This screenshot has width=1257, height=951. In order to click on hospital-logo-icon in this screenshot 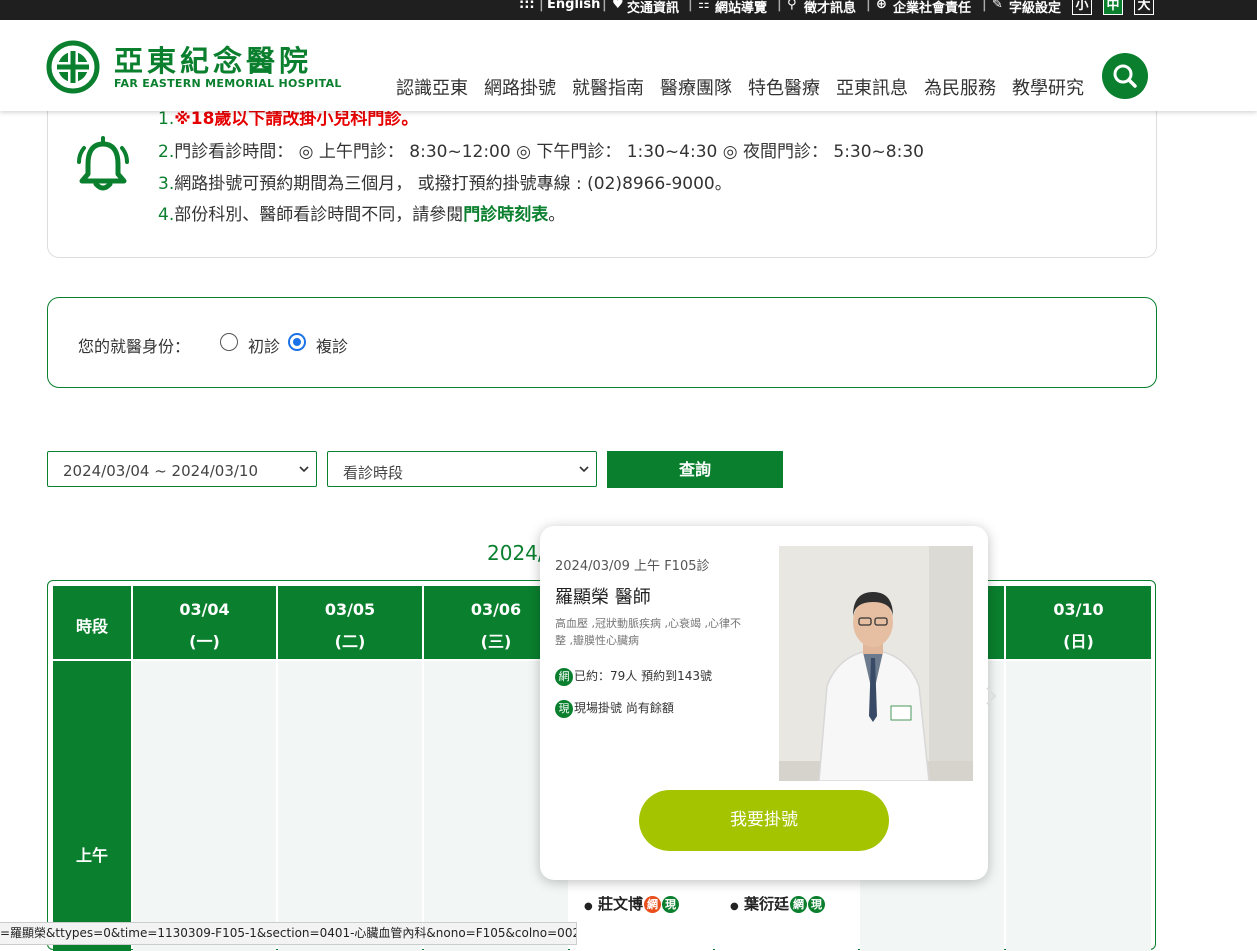, I will do `click(73, 67)`.